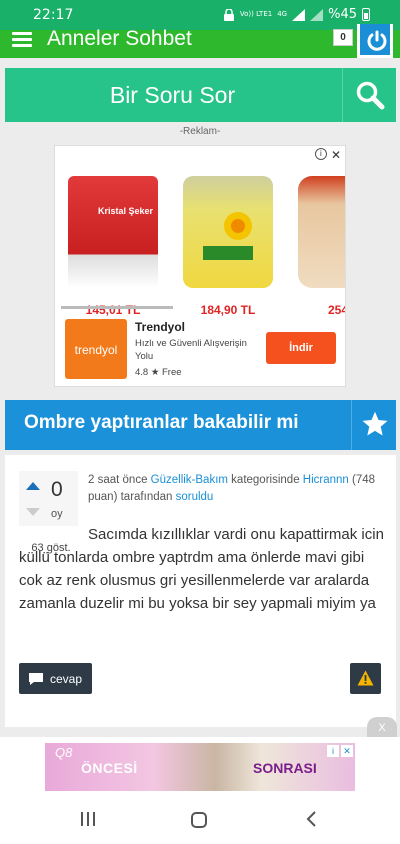 The image size is (400, 844). I want to click on bottom-banner-ad: Q8 ÖNCESİ SONRASI i ✕, so click(200, 766).